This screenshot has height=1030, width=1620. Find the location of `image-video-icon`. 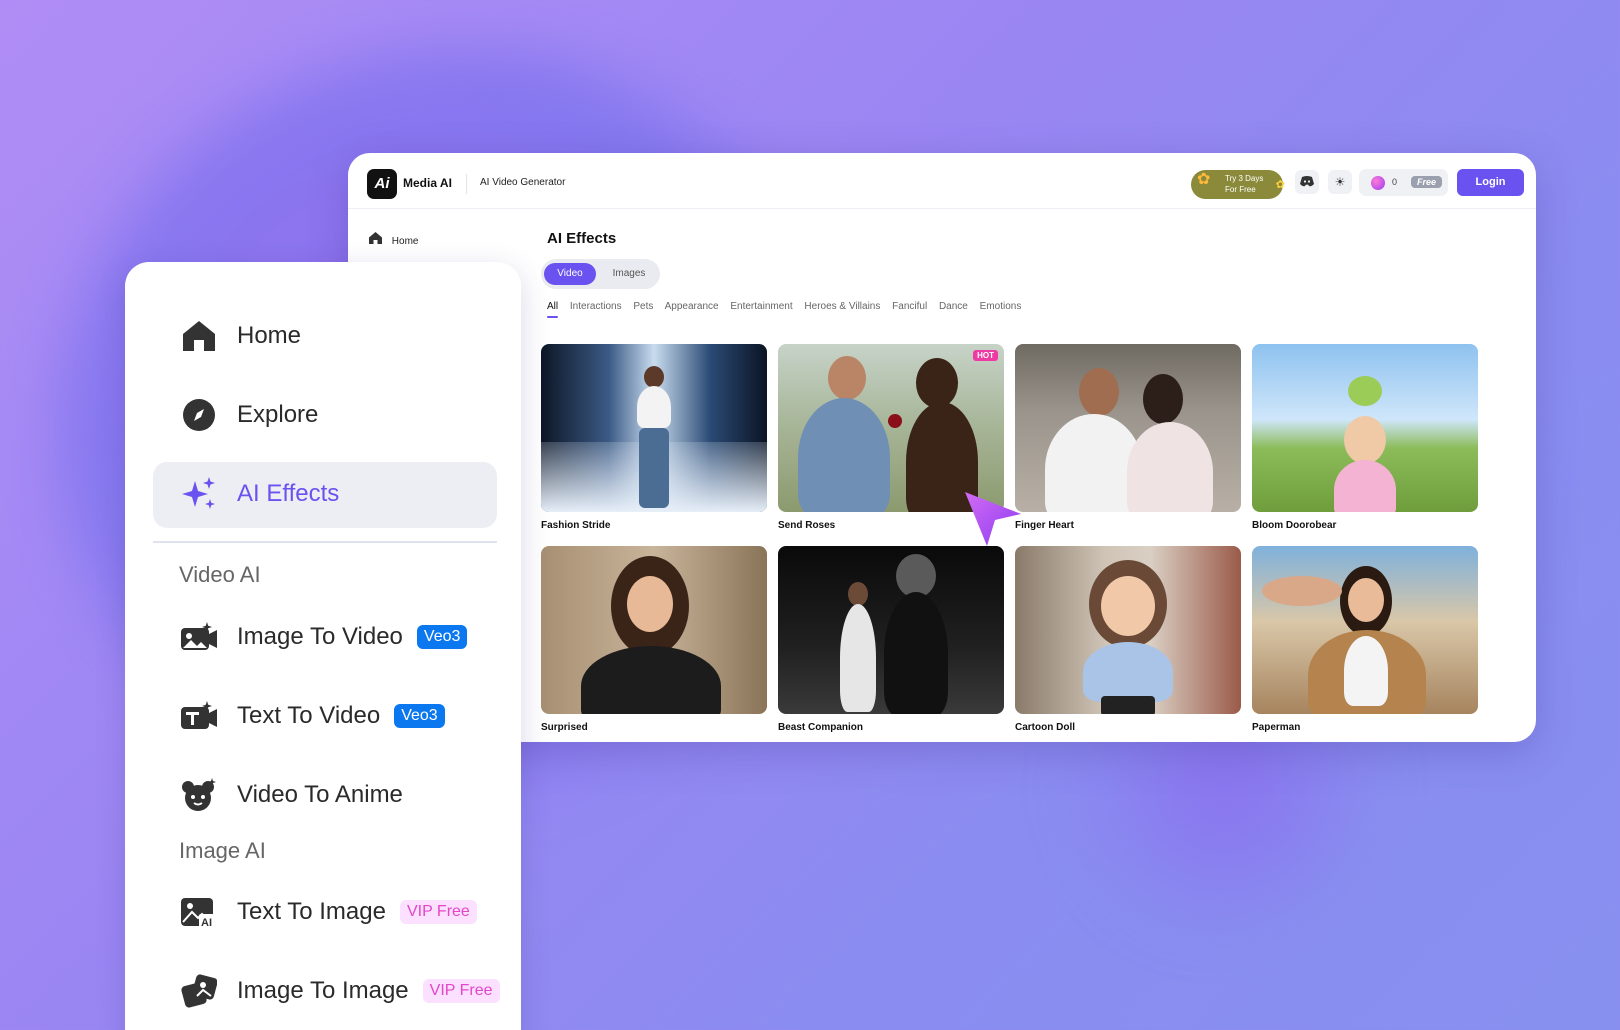

image-video-icon is located at coordinates (199, 637).